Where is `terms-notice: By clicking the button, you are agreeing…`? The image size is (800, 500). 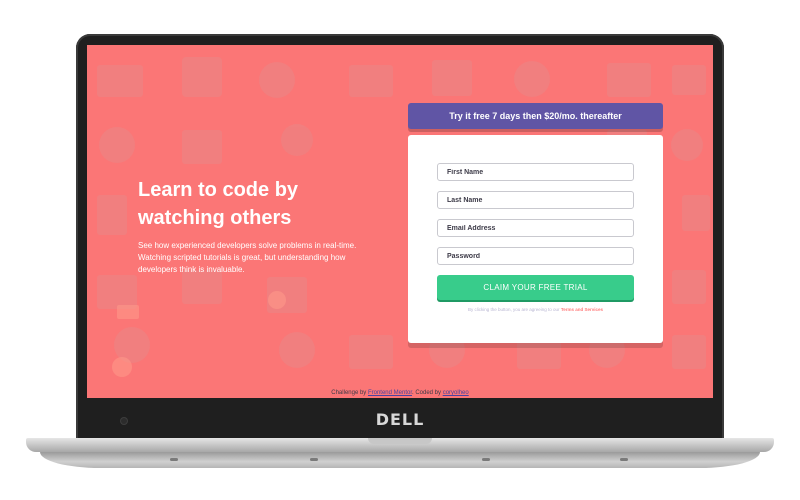 terms-notice: By clicking the button, you are agreeing… is located at coordinates (535, 309).